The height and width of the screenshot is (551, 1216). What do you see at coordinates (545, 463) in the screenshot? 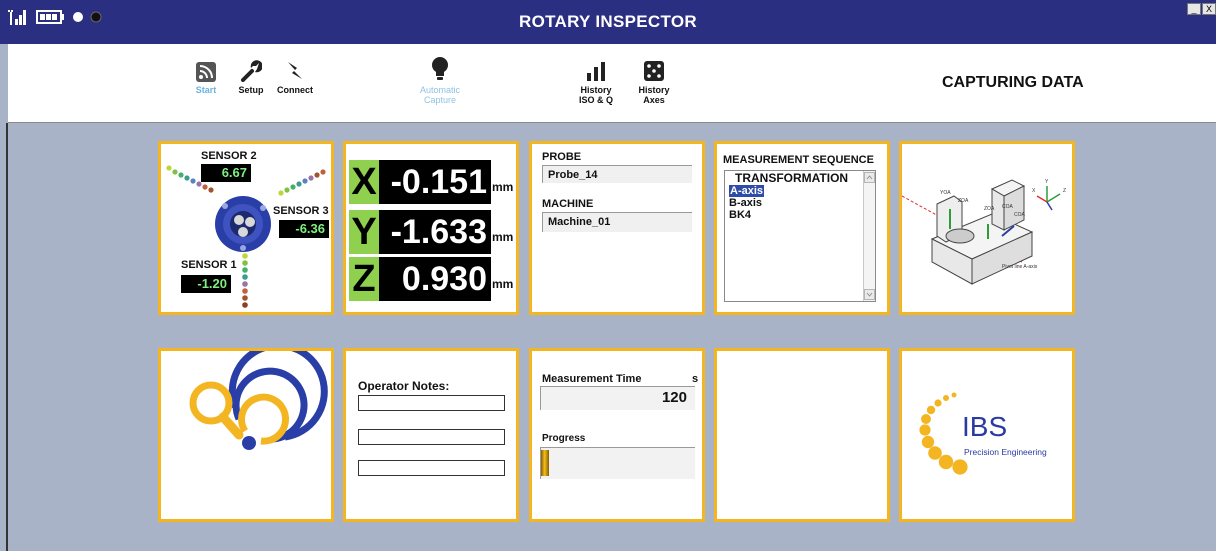
I see `progress-fill` at bounding box center [545, 463].